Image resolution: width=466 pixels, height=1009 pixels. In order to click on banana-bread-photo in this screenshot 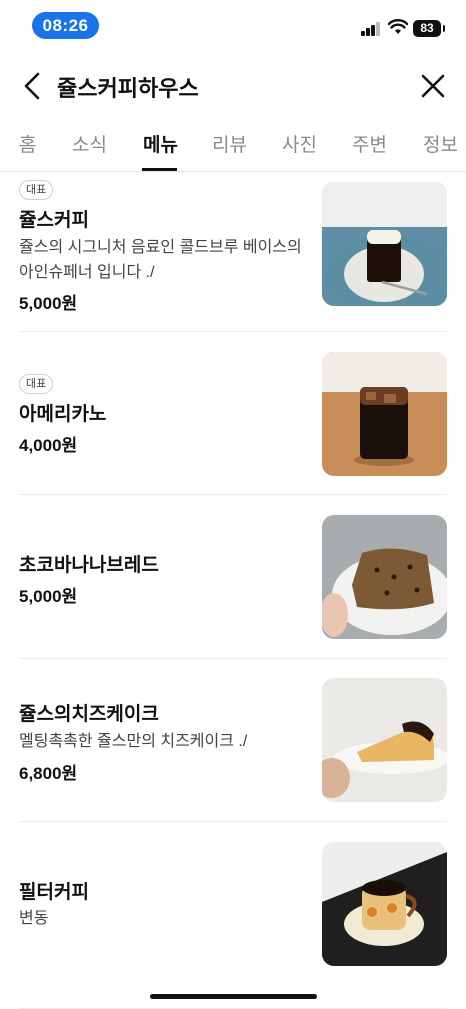, I will do `click(384, 577)`.